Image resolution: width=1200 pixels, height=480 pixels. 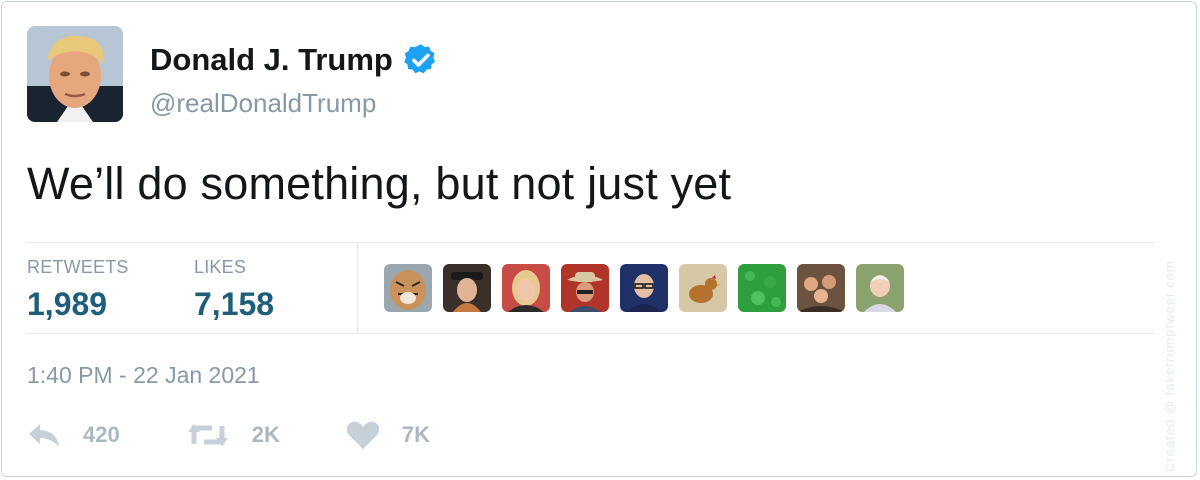 I want to click on retweets-label: RETWEETS, so click(x=78, y=267).